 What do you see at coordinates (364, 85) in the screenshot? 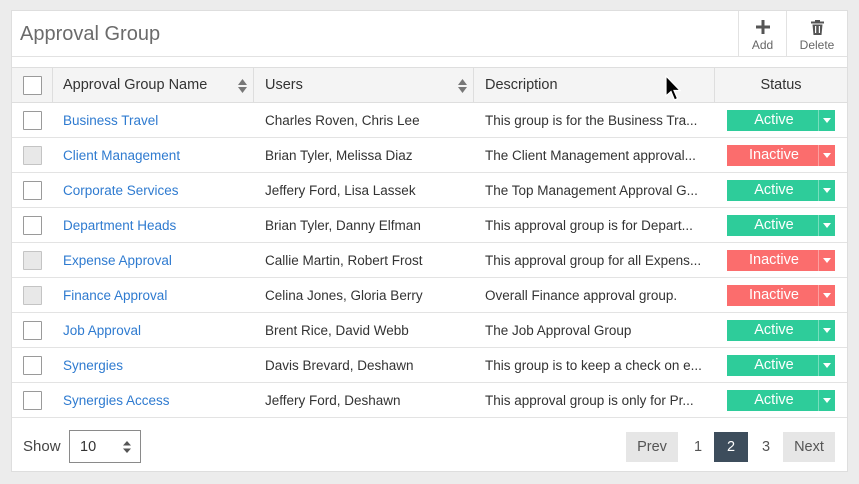
I see `column-header-users: Users` at bounding box center [364, 85].